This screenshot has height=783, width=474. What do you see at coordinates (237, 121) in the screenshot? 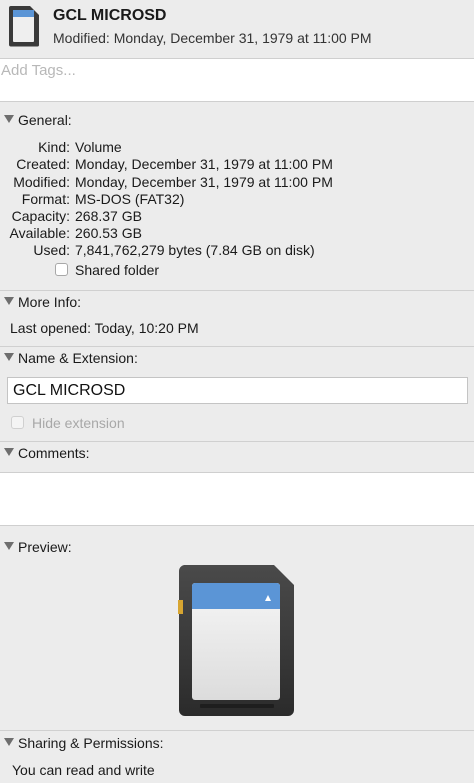
I see `section-header-general: General:` at bounding box center [237, 121].